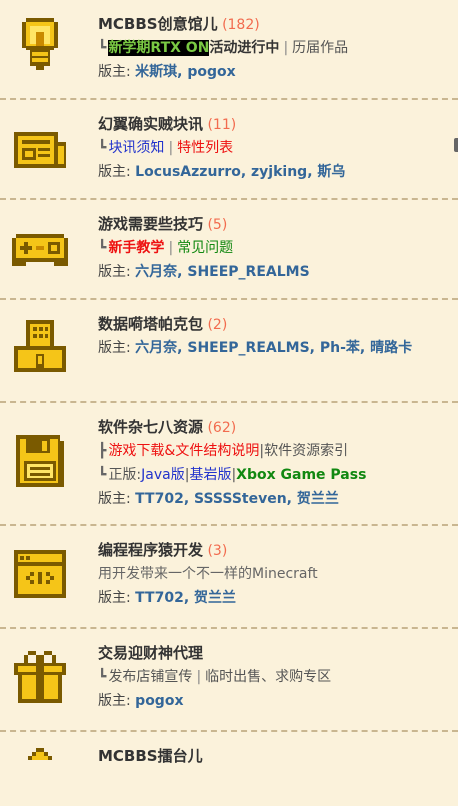  What do you see at coordinates (159, 48) in the screenshot?
I see `subforum-link-rtx: 新学期RTX ON` at bounding box center [159, 48].